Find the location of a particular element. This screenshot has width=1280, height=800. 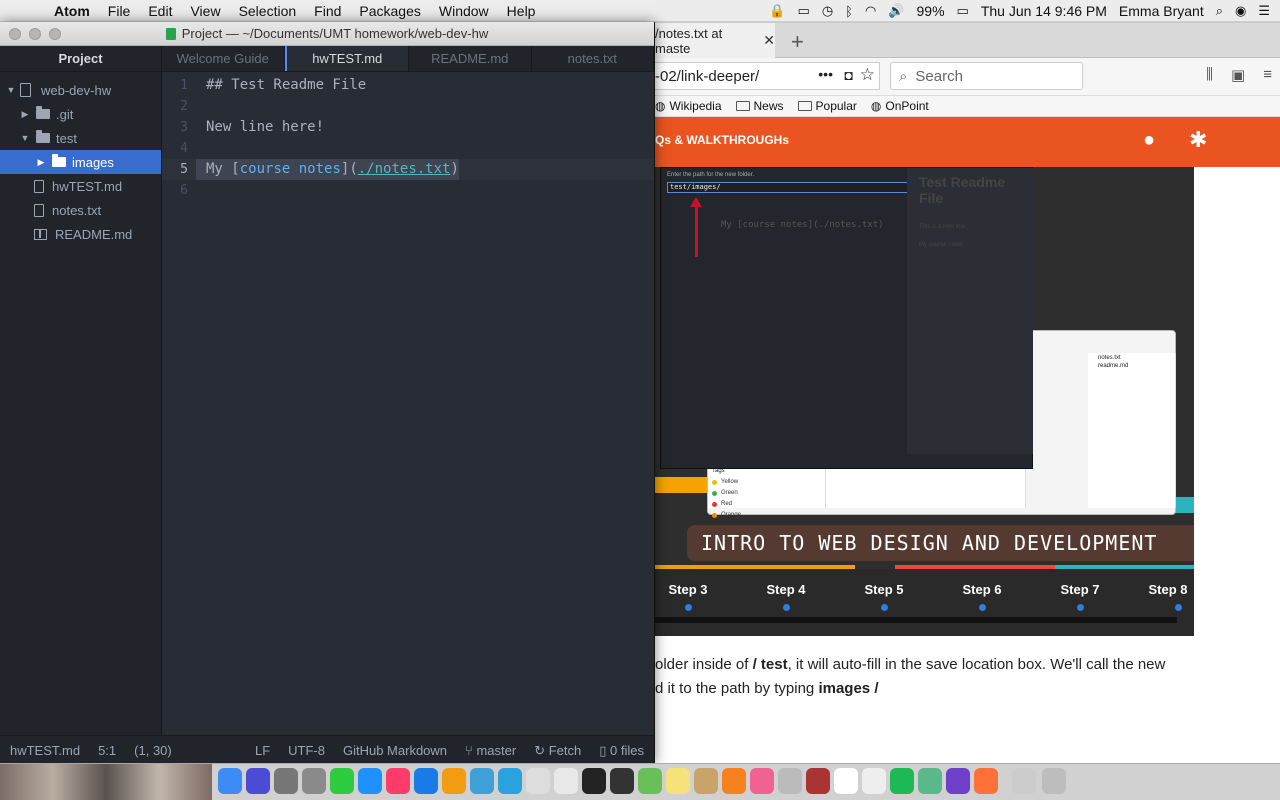

menu-find: Find is located at coordinates (327, 11).